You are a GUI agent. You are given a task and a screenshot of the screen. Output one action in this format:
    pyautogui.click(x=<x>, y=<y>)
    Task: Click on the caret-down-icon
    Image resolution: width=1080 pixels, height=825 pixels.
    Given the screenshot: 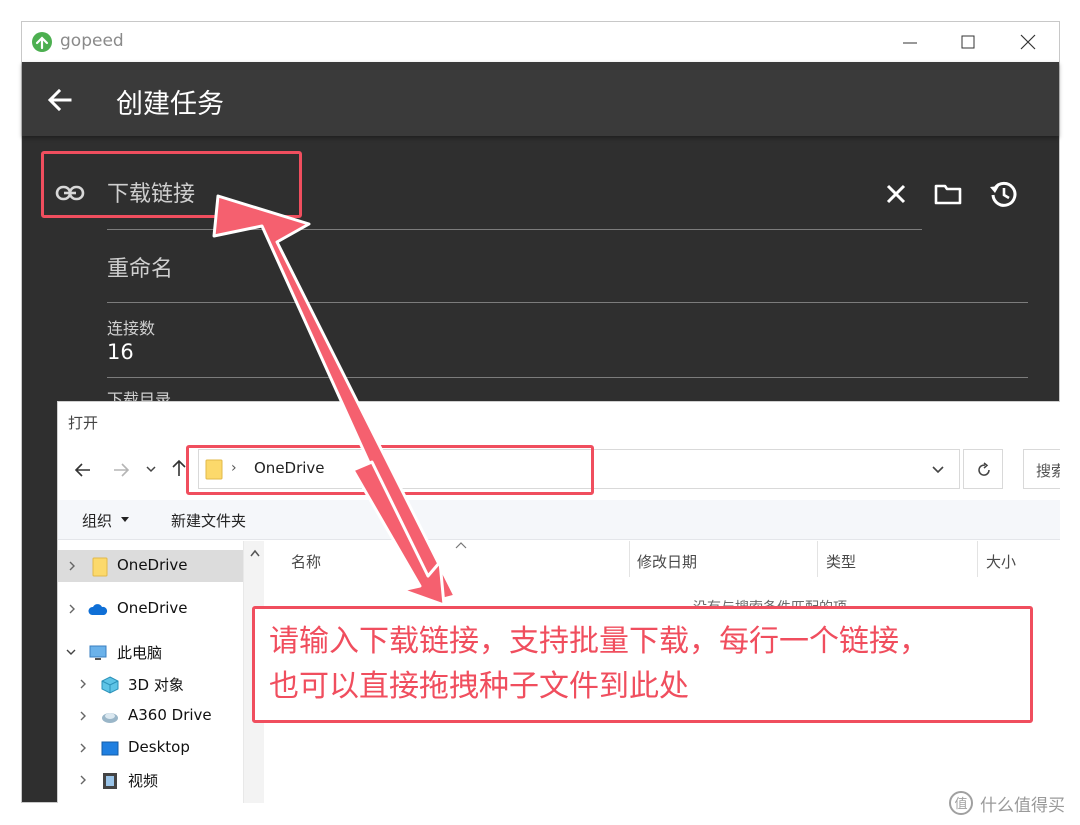 What is the action you would take?
    pyautogui.click(x=125, y=520)
    